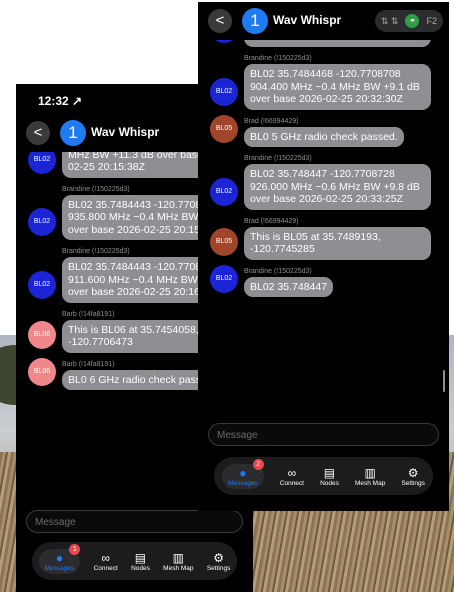 This screenshot has height=592, width=454. Describe the element at coordinates (324, 136) in the screenshot. I see `message-bubble: BL0 5 GHz radio check passed.` at that location.